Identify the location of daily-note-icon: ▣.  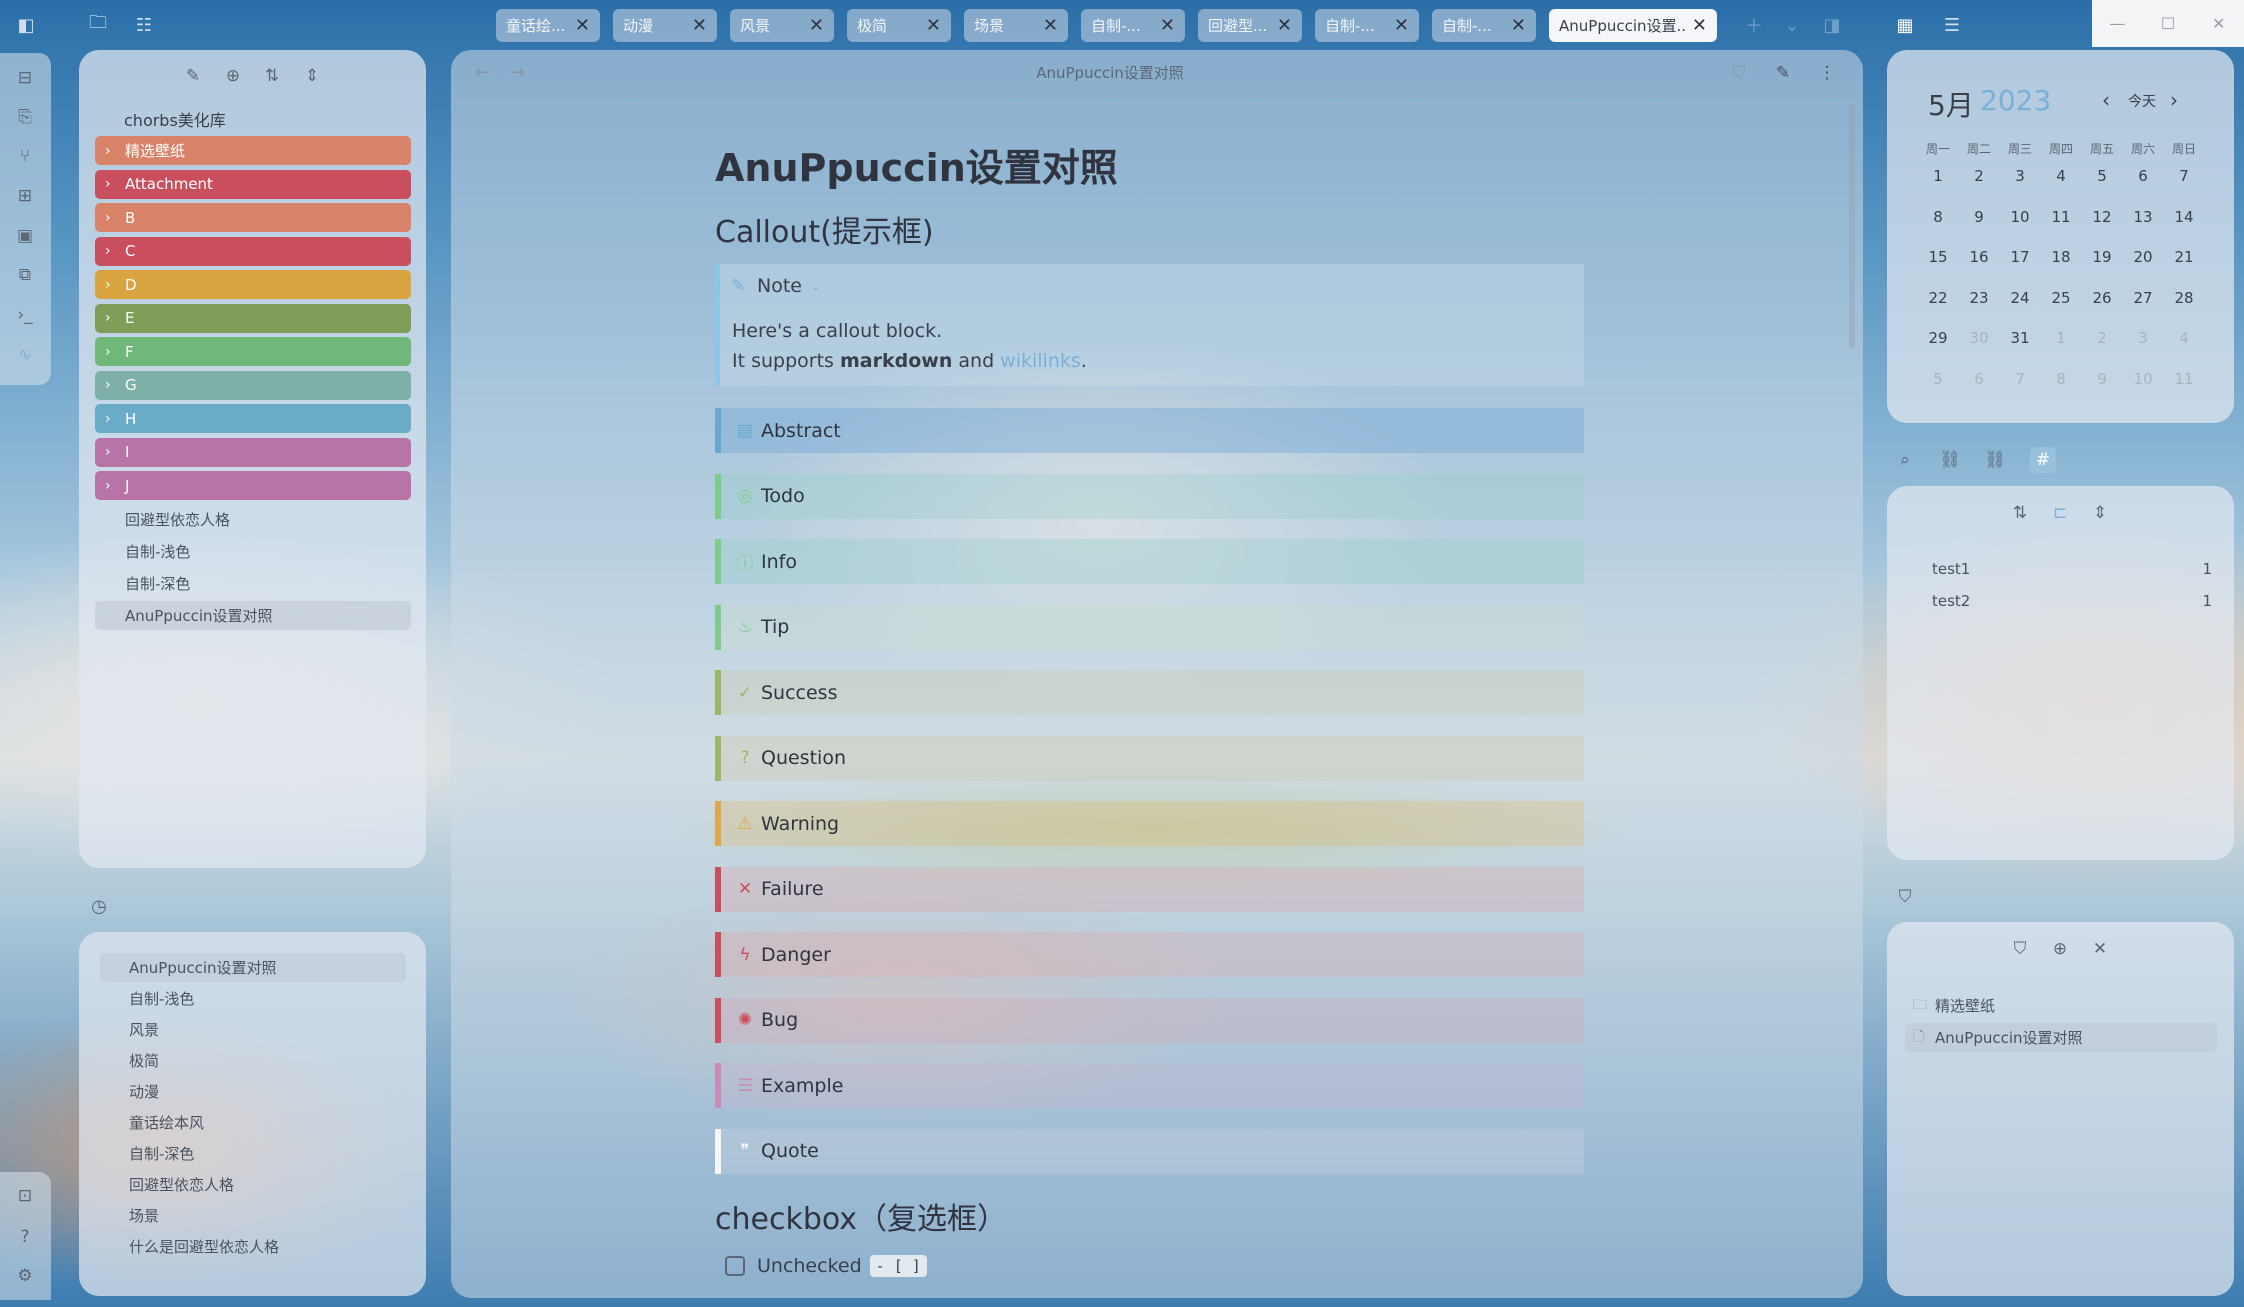
(25, 236).